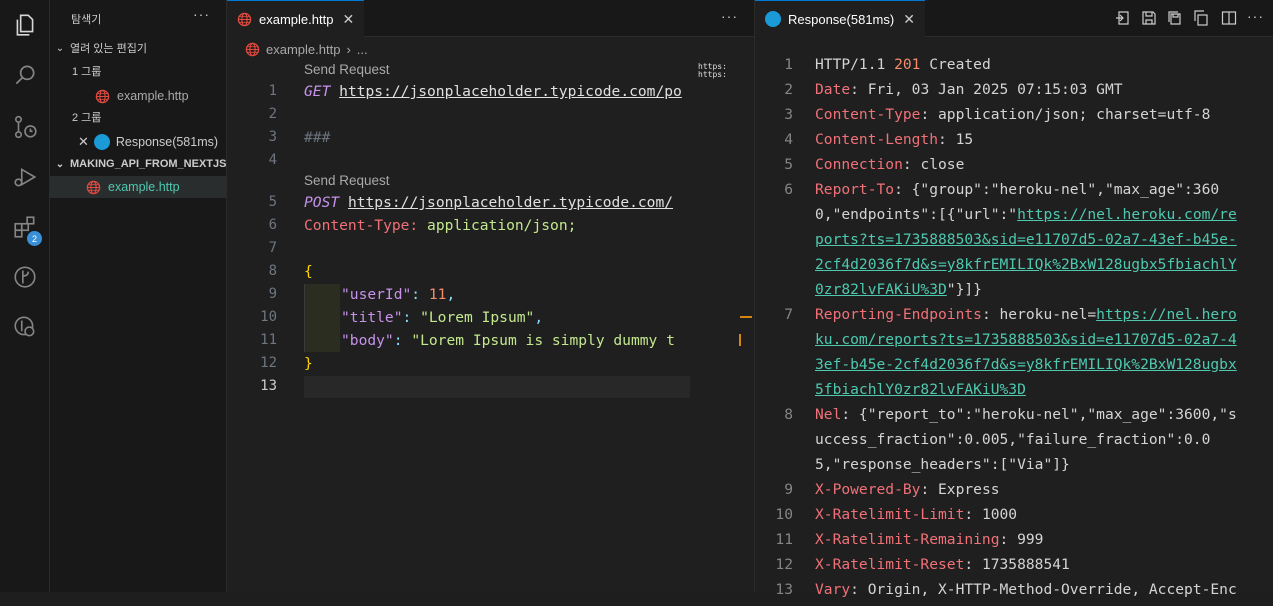 The height and width of the screenshot is (606, 1273). What do you see at coordinates (101, 142) in the screenshot?
I see `response-icon` at bounding box center [101, 142].